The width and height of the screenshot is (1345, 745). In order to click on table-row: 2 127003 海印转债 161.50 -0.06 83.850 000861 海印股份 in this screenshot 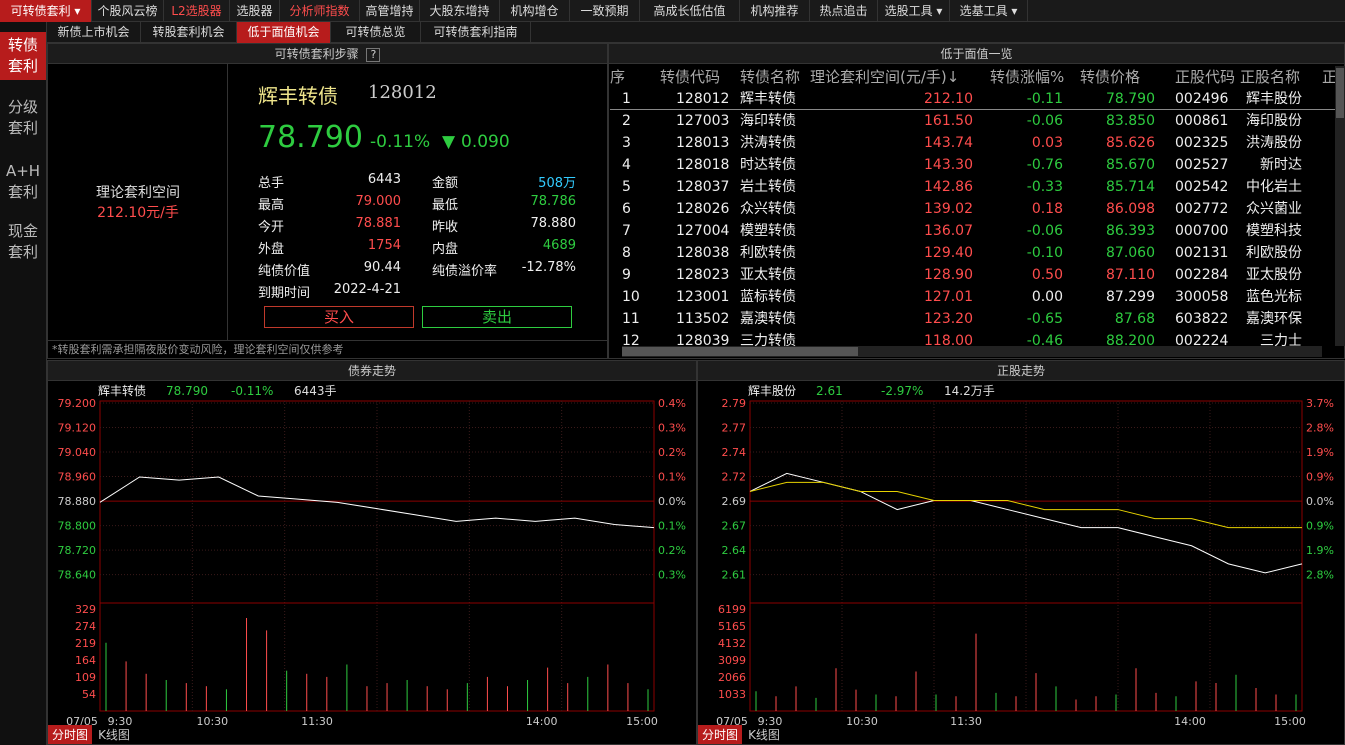, I will do `click(972, 121)`.